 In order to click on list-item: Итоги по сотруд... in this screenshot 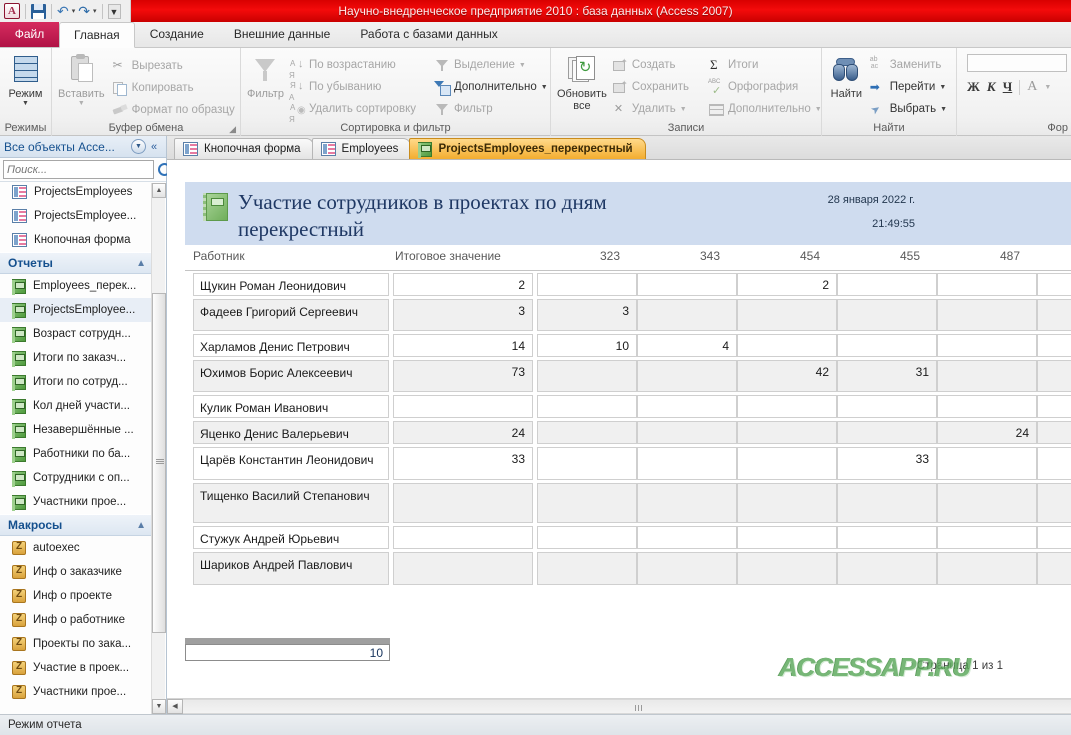, I will do `click(76, 382)`.